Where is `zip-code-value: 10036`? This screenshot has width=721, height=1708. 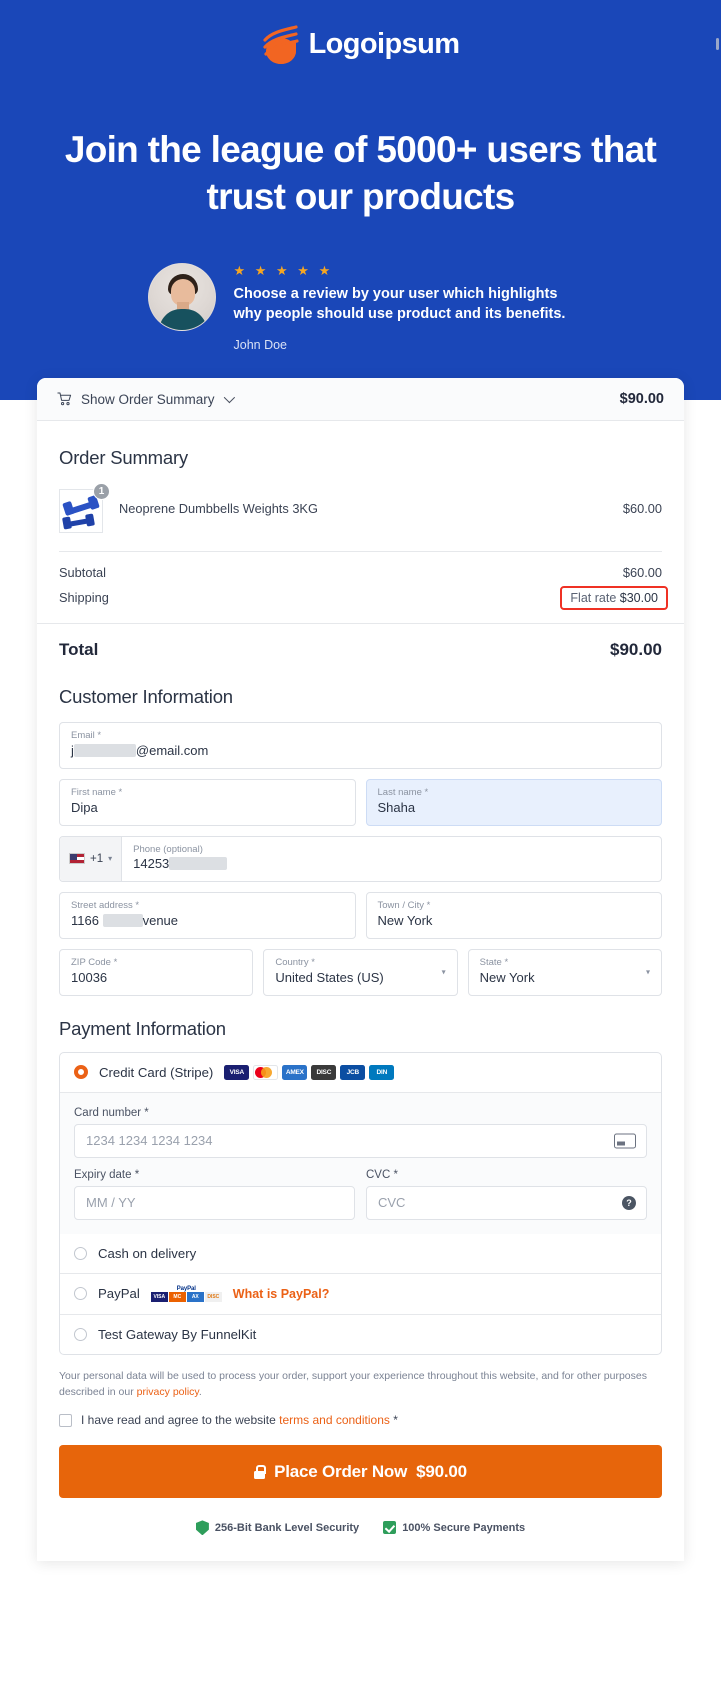
zip-code-value: 10036 is located at coordinates (89, 977).